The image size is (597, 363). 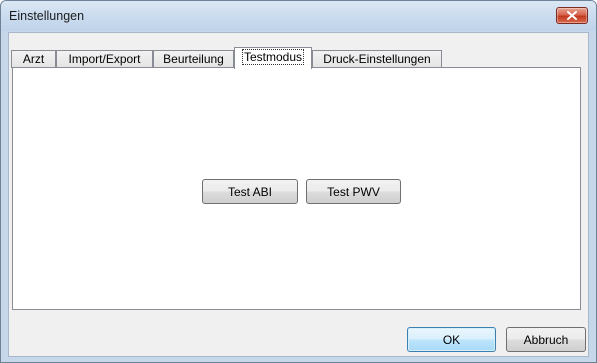 I want to click on ok-button: OK, so click(x=451, y=339).